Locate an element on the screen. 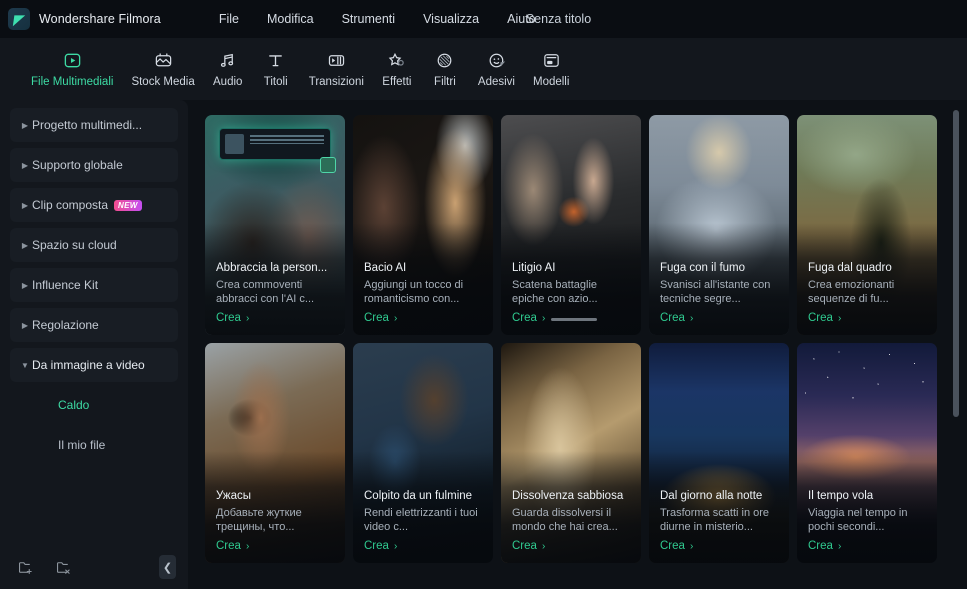 The height and width of the screenshot is (589, 967). sidebar-item-clip-composta: ▶ Clip composta NEW is located at coordinates (94, 205).